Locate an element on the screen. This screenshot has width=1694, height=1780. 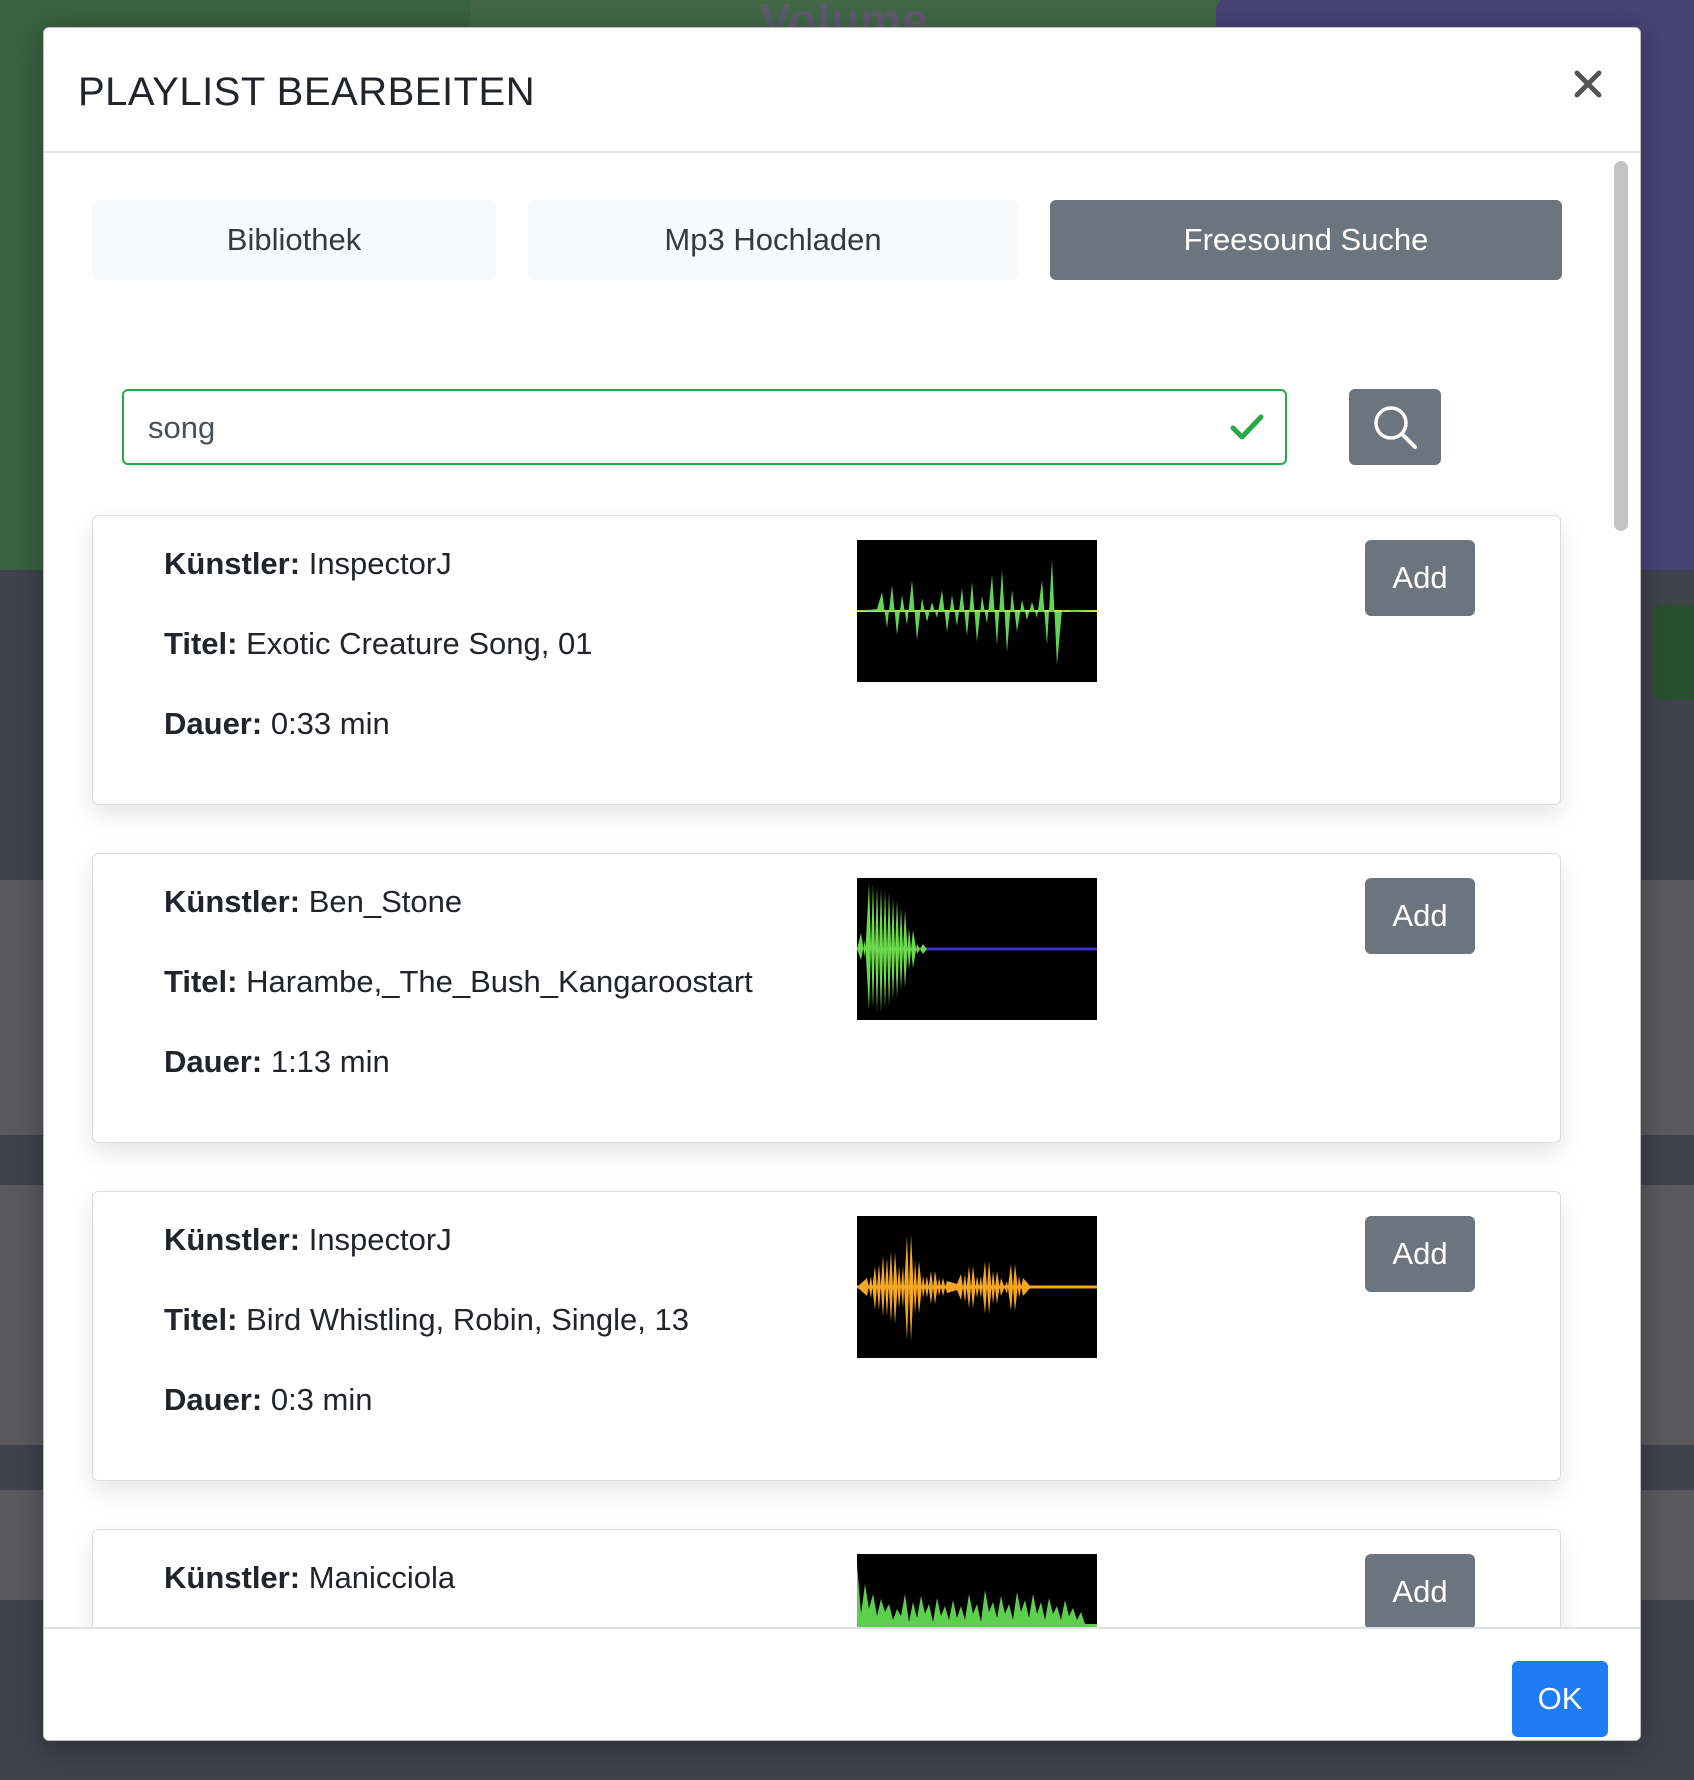
modal-footer: OK is located at coordinates (842, 1683).